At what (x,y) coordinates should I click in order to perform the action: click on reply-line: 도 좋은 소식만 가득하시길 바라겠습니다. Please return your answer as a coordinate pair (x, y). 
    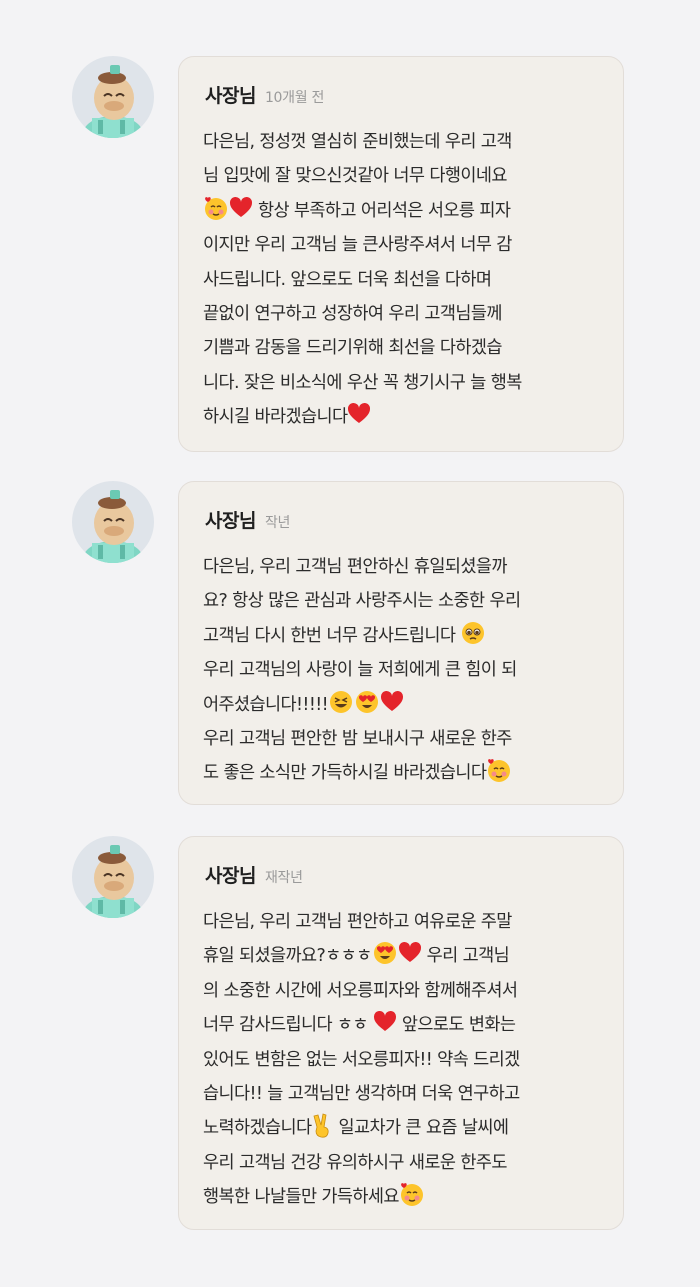
    Looking at the image, I should click on (345, 773).